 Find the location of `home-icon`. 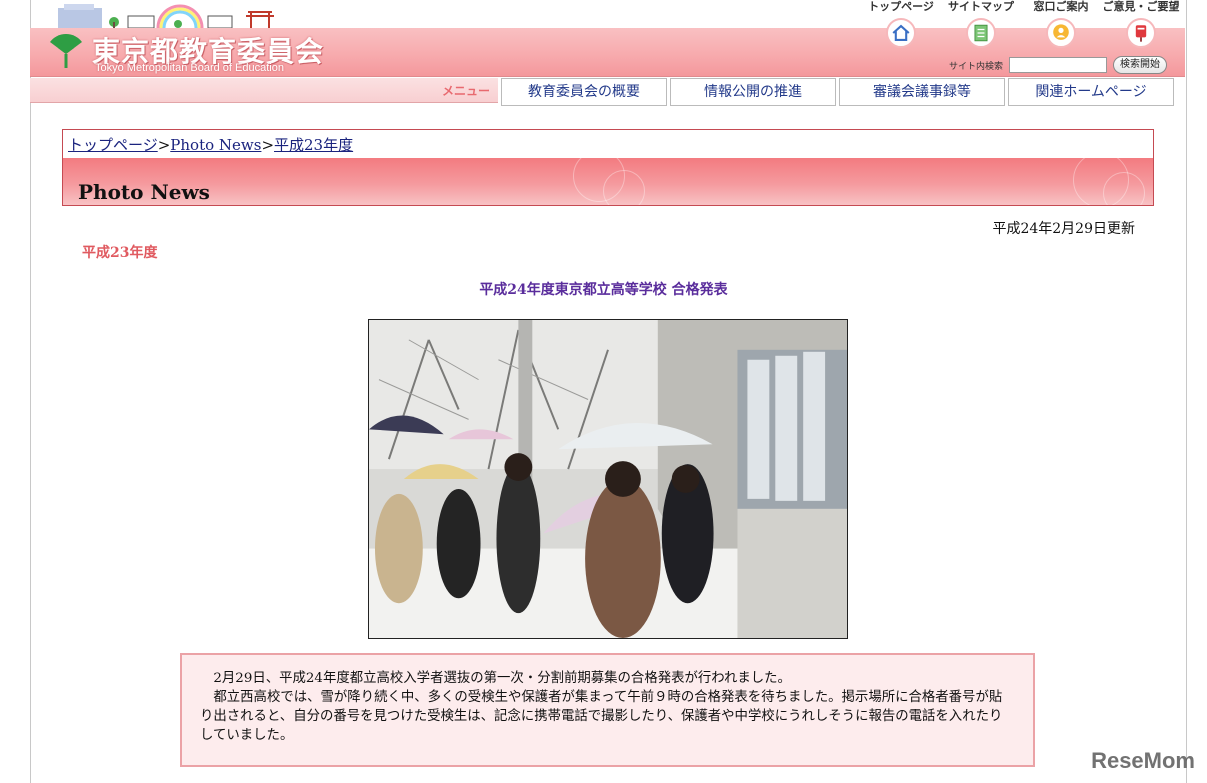

home-icon is located at coordinates (901, 33).